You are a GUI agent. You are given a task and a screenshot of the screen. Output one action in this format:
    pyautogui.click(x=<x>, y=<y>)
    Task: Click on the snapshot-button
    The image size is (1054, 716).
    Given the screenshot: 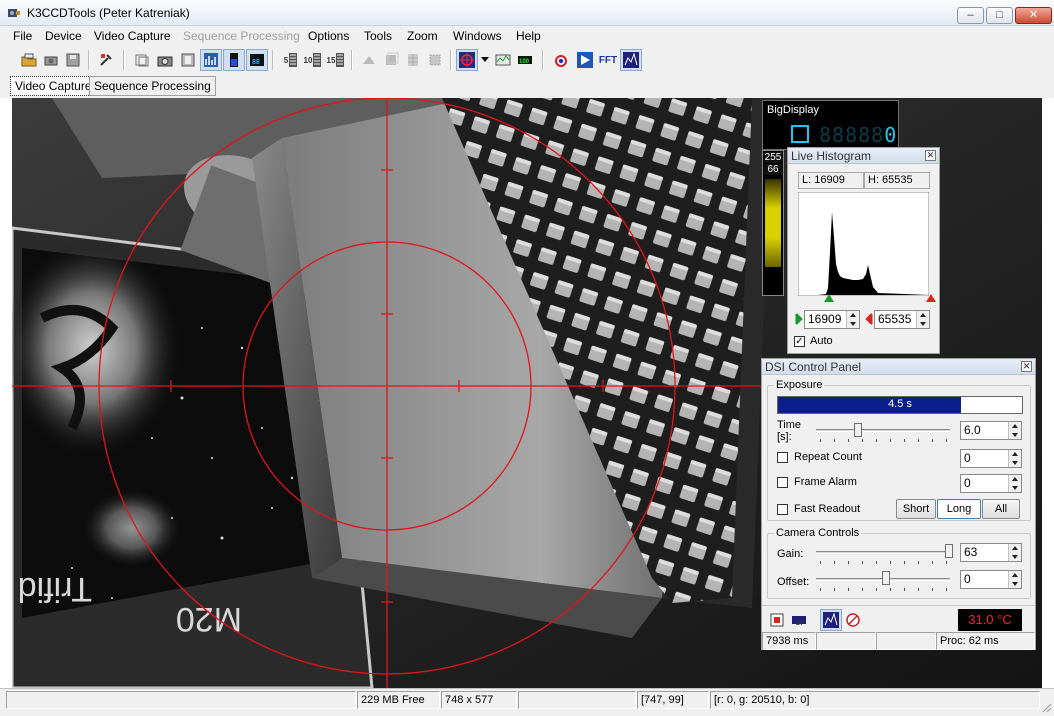 What is the action you would take?
    pyautogui.click(x=165, y=60)
    